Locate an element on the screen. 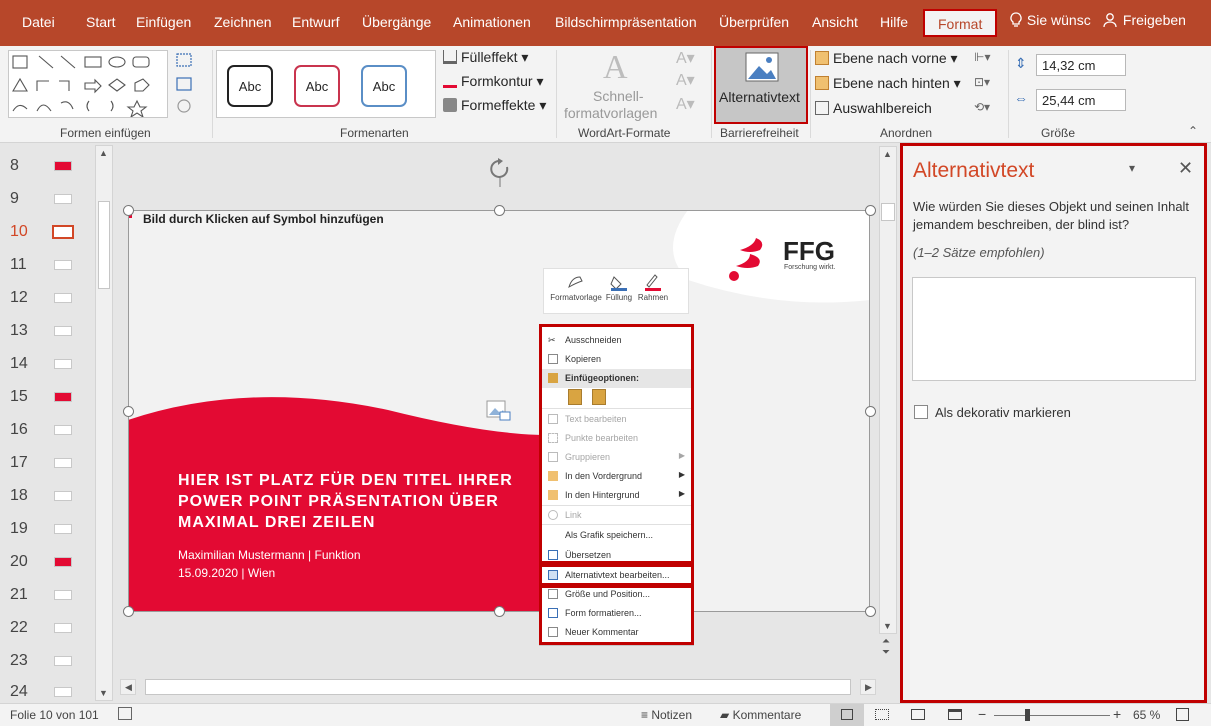 Image resolution: width=1211 pixels, height=726 pixels. style-sample-blue: Abc is located at coordinates (384, 86).